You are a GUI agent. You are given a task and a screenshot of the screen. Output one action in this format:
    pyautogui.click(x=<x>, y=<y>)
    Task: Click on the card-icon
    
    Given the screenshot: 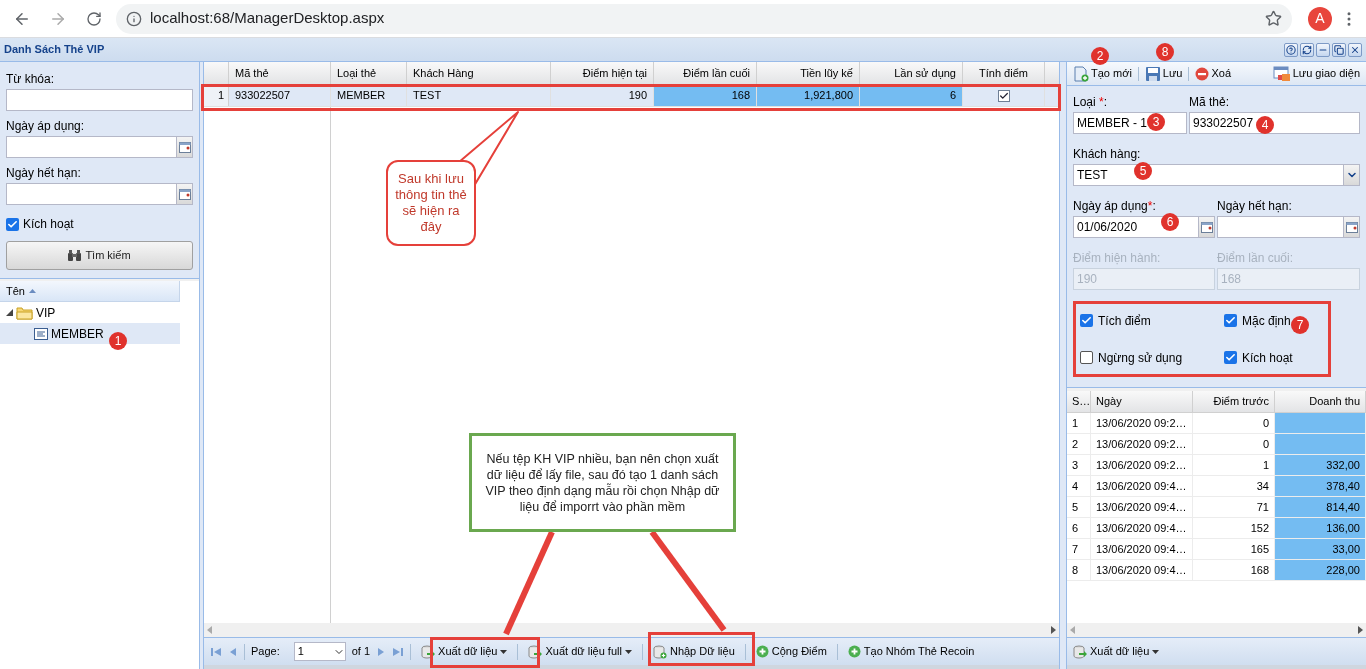 What is the action you would take?
    pyautogui.click(x=41, y=333)
    